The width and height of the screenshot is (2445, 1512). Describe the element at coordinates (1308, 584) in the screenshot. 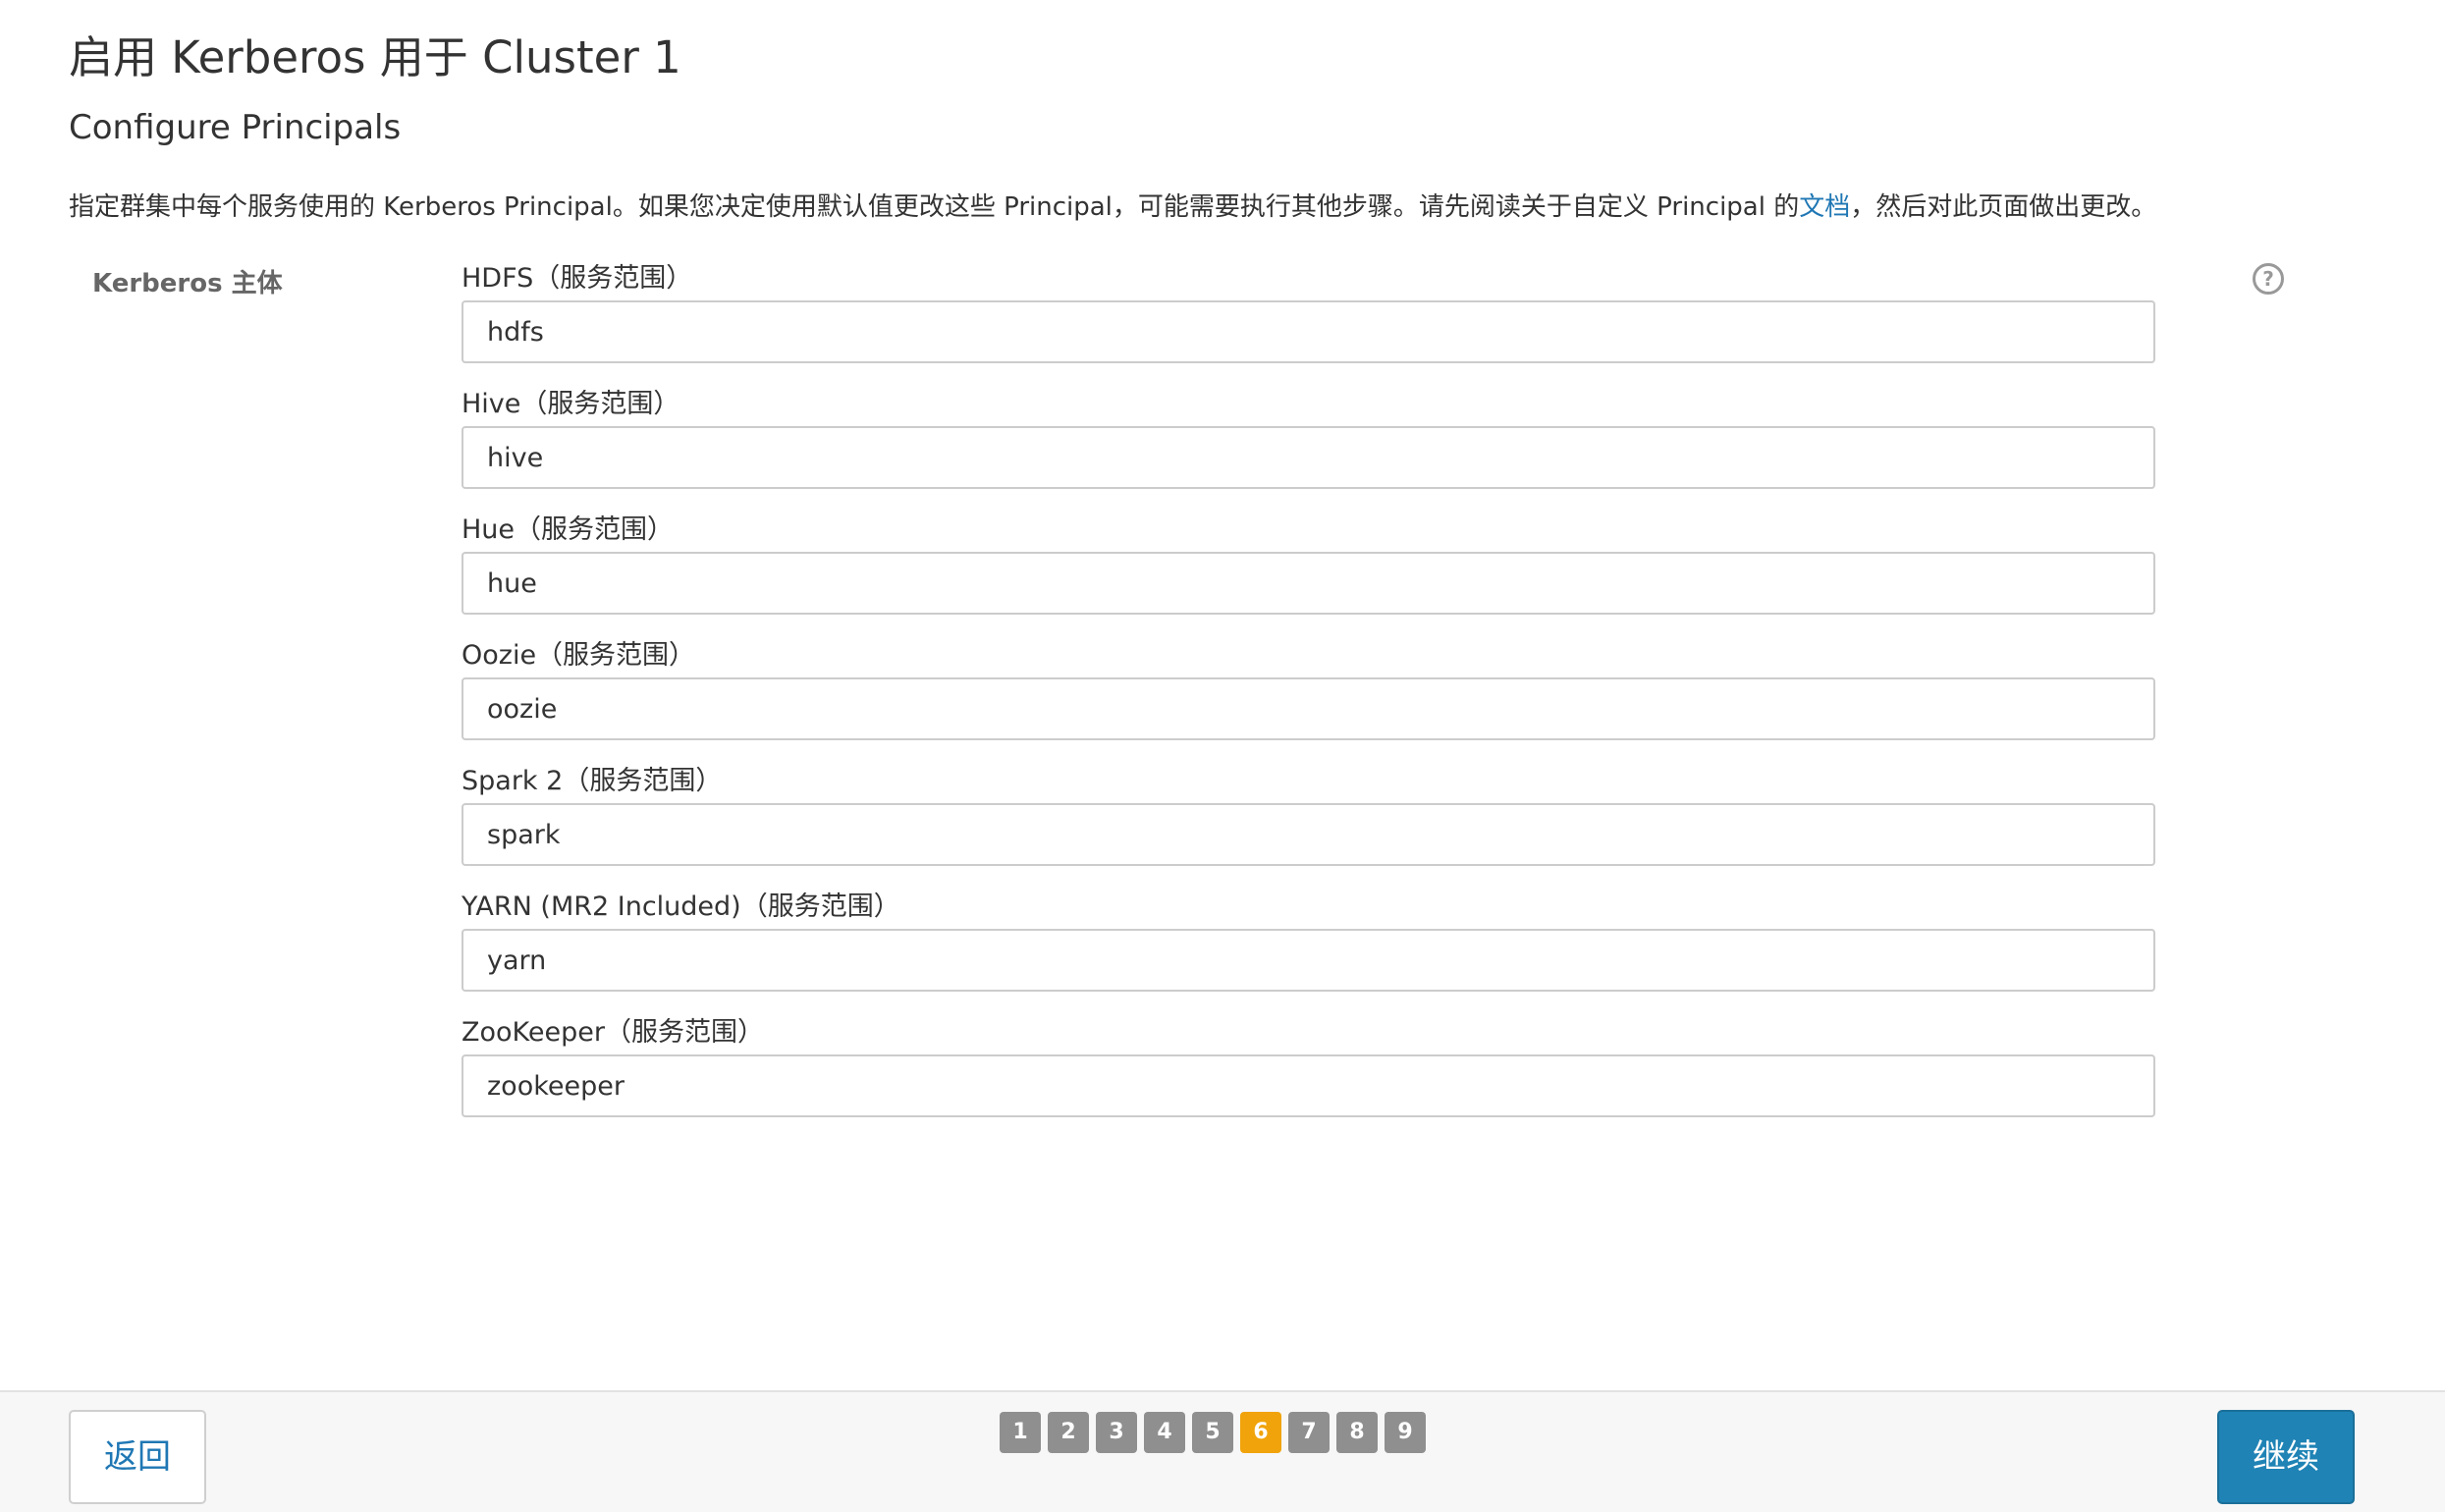

I see `hue-principal-input` at that location.